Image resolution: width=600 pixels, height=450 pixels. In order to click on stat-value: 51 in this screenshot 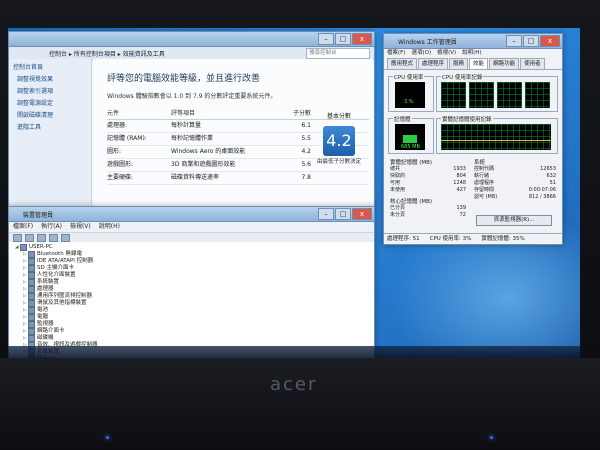, I will do `click(552, 183)`.